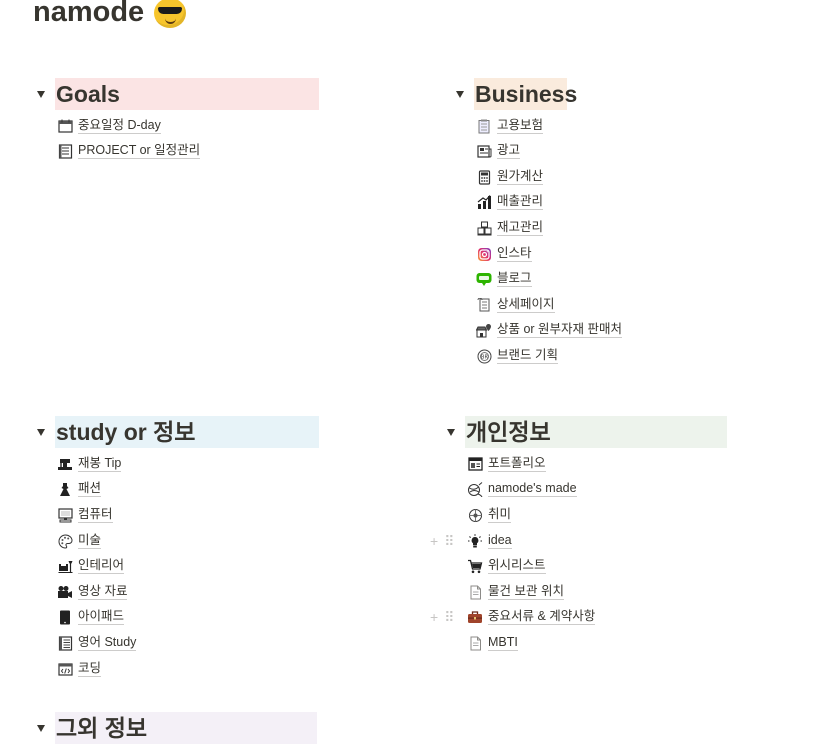  I want to click on calculator-icon, so click(484, 177).